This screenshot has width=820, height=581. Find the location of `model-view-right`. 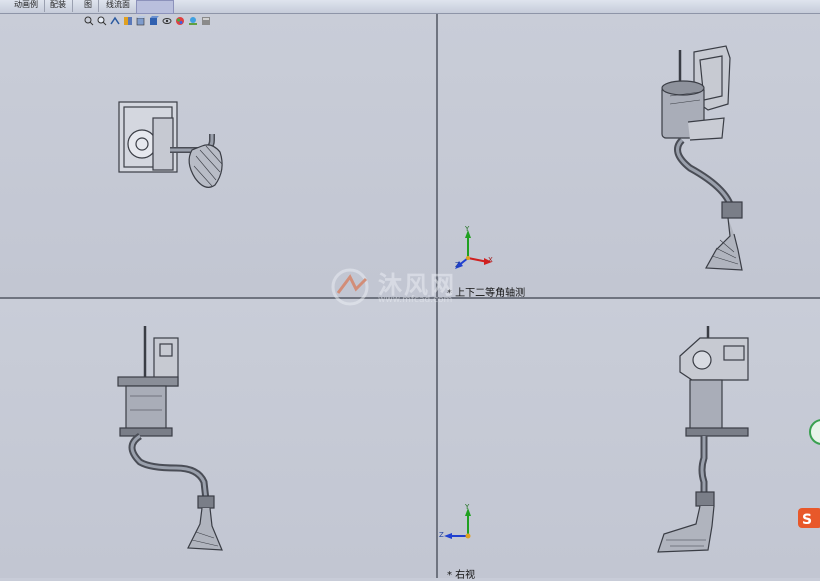

model-view-right is located at coordinates (703, 439).